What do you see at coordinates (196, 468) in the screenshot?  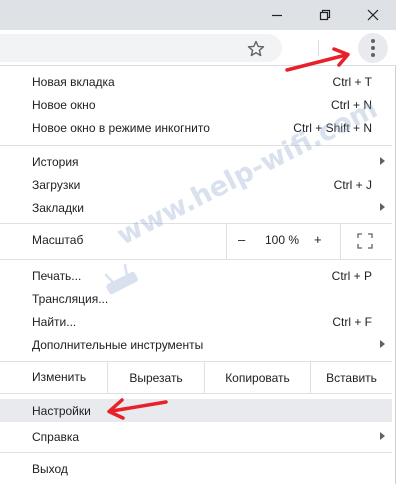 I see `menu-item-exit: Выход` at bounding box center [196, 468].